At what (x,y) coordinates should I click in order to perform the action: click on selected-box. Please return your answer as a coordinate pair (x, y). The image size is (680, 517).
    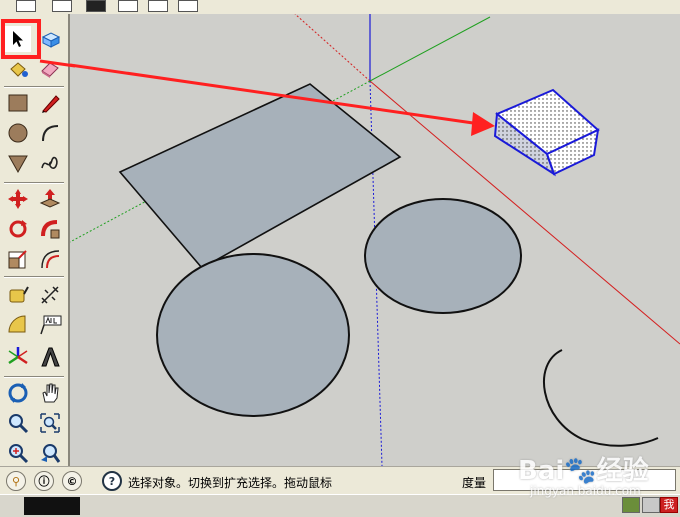
    Looking at the image, I should click on (546, 132).